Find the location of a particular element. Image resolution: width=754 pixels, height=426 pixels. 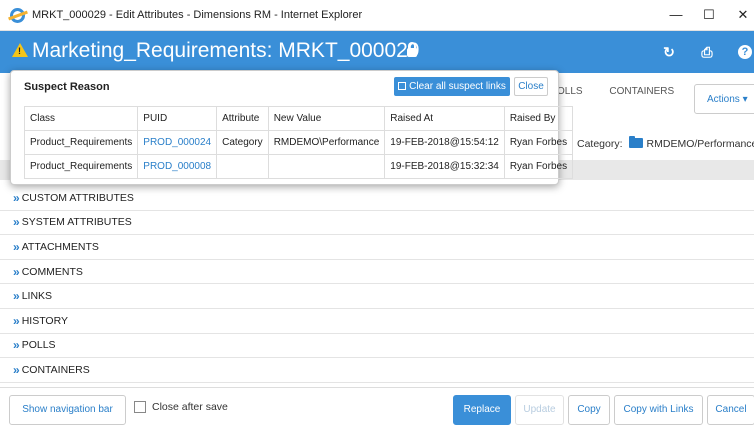

folder-icon is located at coordinates (635, 142).